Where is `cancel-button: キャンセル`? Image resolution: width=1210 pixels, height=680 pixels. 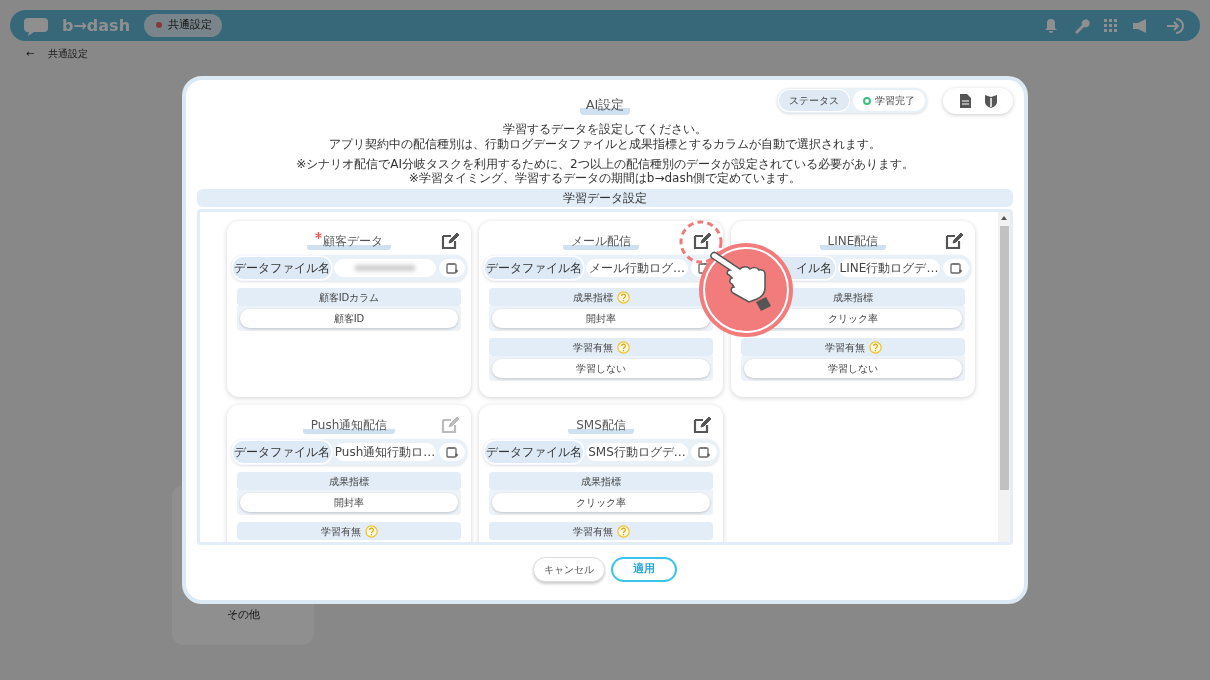
cancel-button: キャンセル is located at coordinates (569, 569).